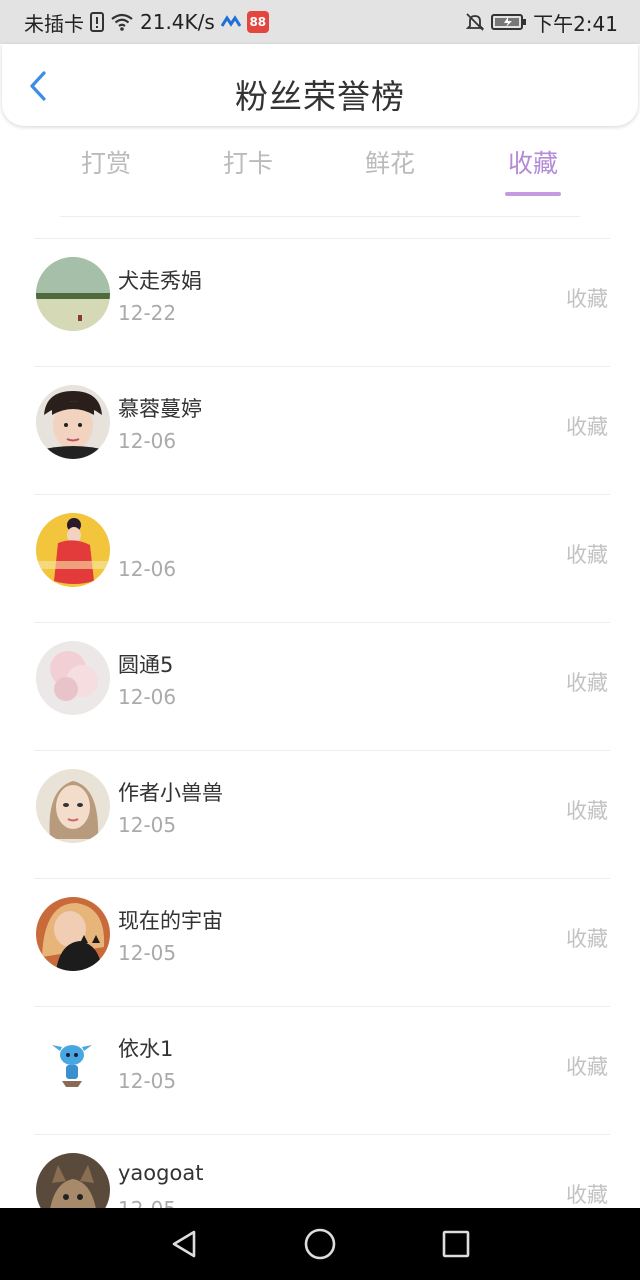 Image resolution: width=640 pixels, height=1280 pixels. Describe the element at coordinates (509, 22) in the screenshot. I see `battery-icon` at that location.